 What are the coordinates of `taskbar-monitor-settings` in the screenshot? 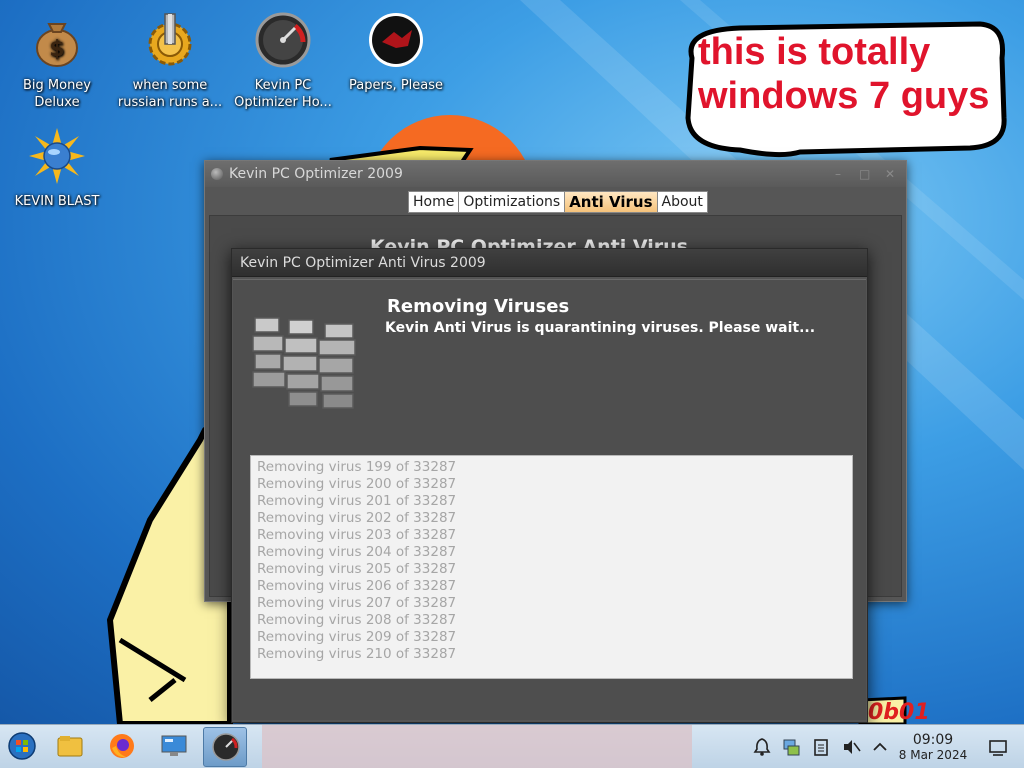 It's located at (174, 747).